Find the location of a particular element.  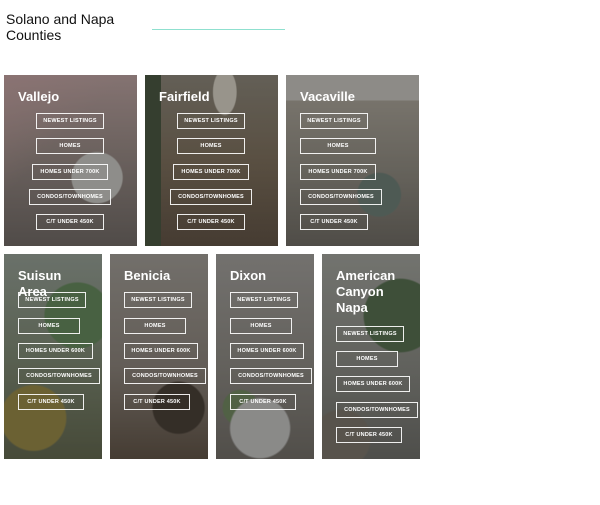

city-name: Fairfield is located at coordinates (184, 96).